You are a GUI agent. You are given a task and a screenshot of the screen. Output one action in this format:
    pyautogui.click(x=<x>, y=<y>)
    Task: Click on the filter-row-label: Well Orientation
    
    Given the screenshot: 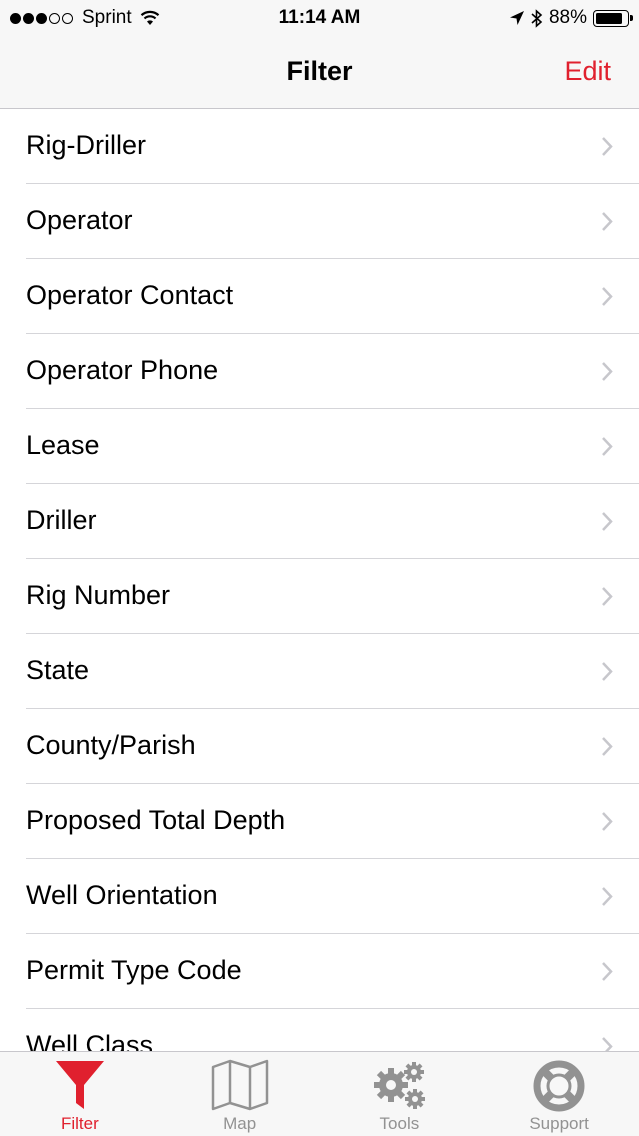 What is the action you would take?
    pyautogui.click(x=122, y=895)
    